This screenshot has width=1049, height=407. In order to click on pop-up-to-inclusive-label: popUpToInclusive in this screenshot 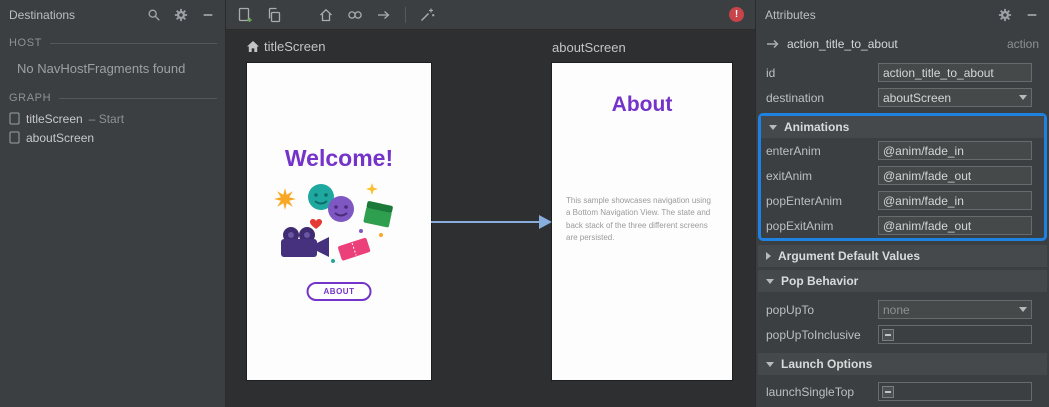, I will do `click(813, 334)`.